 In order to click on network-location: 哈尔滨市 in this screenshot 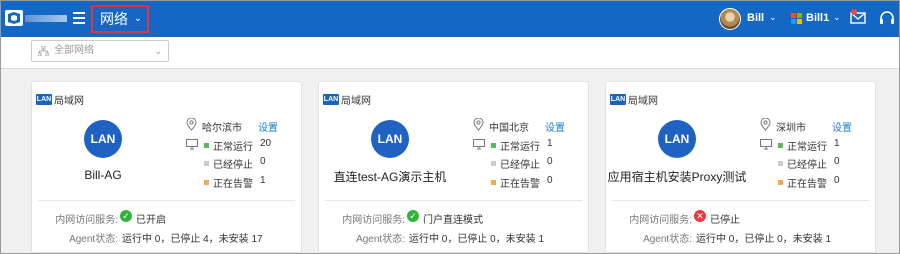, I will do `click(222, 128)`.